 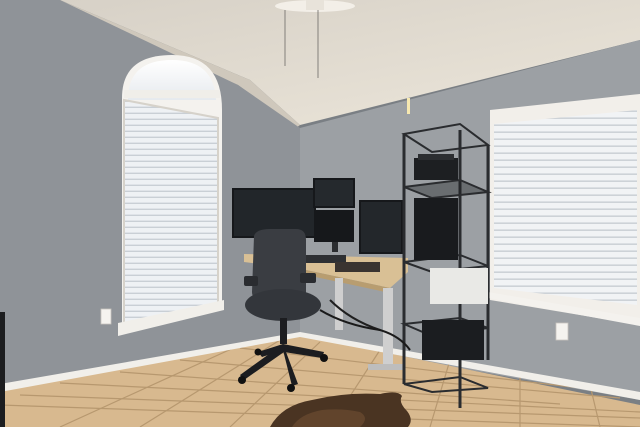 What do you see at coordinates (408, 106) in the screenshot?
I see `lamp` at bounding box center [408, 106].